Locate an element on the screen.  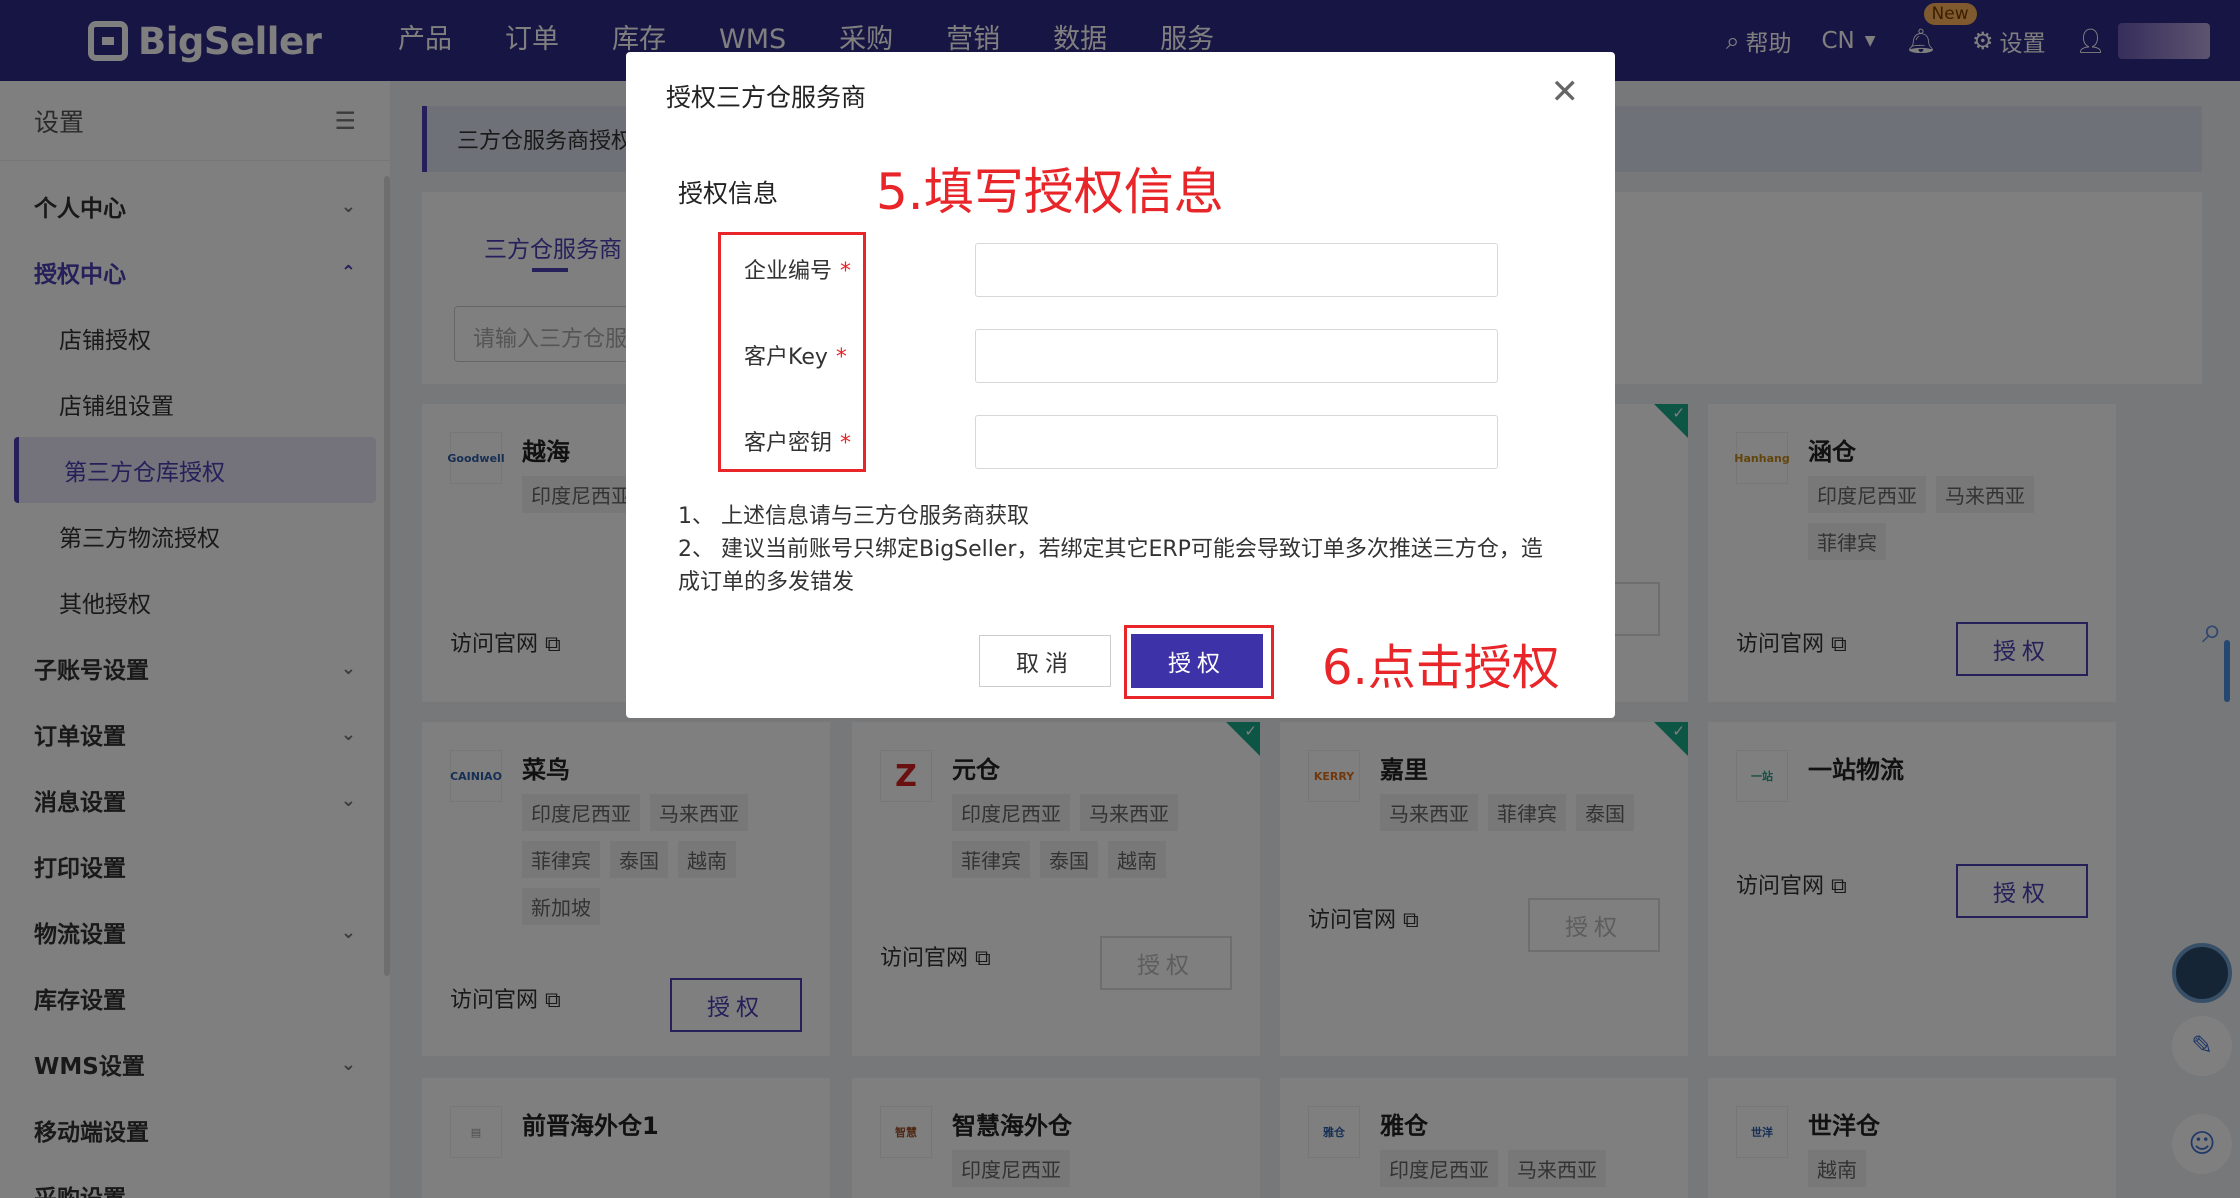
cancel-button: 取消 is located at coordinates (1045, 661).